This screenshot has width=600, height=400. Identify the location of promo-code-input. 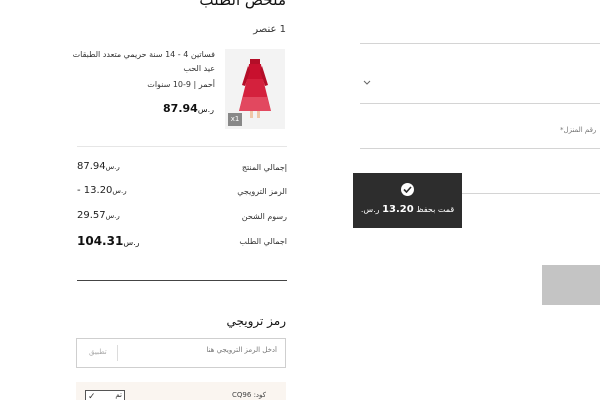
(197, 350).